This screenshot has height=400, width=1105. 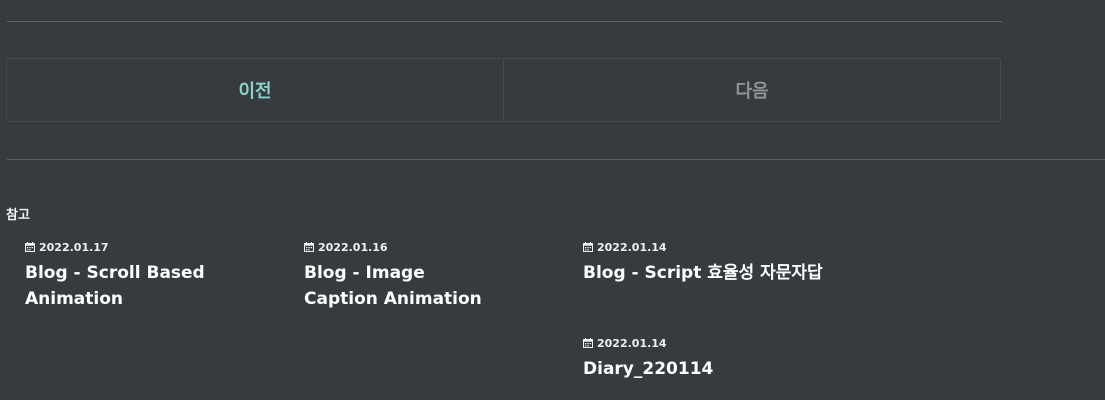 I want to click on previous-post-button: 이전, so click(x=255, y=90).